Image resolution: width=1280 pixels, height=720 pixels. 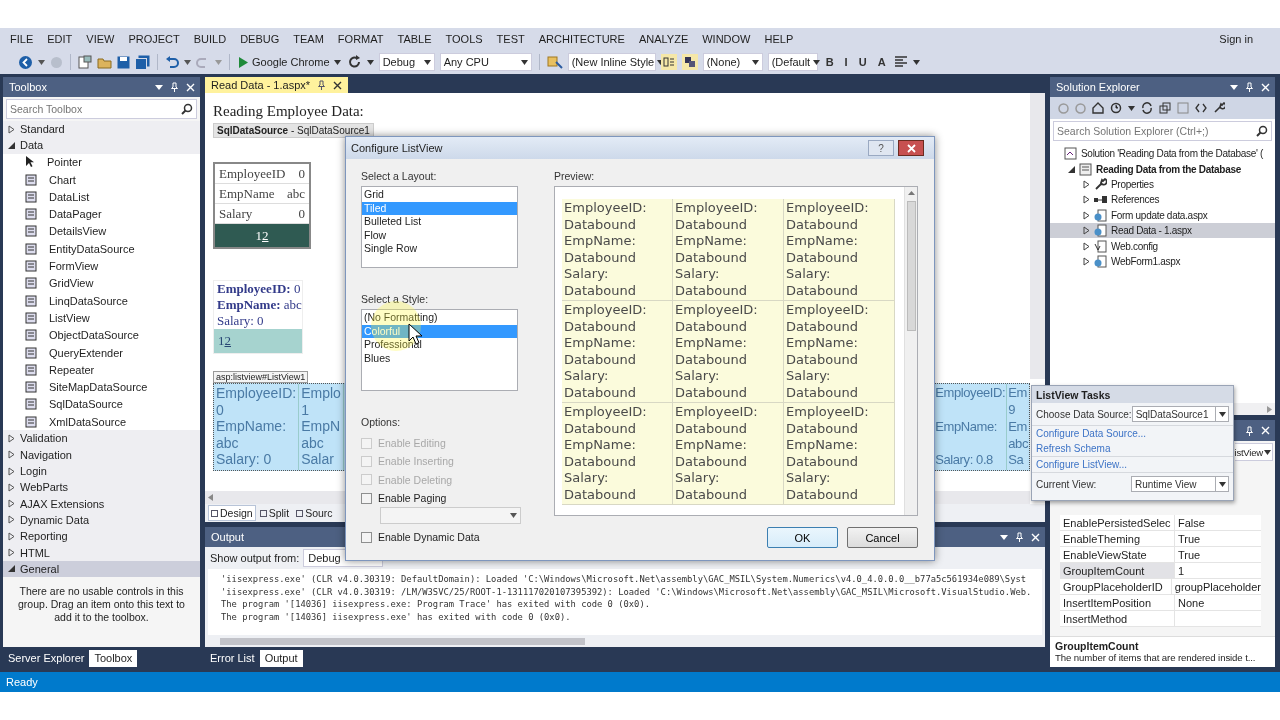 What do you see at coordinates (101, 197) in the screenshot?
I see `toolbox-item: DataList` at bounding box center [101, 197].